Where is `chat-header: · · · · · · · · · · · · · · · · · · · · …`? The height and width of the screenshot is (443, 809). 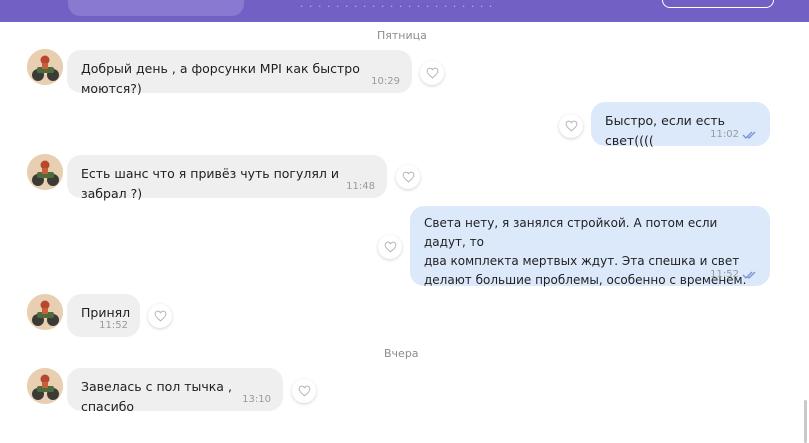
chat-header: · · · · · · · · · · · · · · · · · · · · … is located at coordinates (404, 11).